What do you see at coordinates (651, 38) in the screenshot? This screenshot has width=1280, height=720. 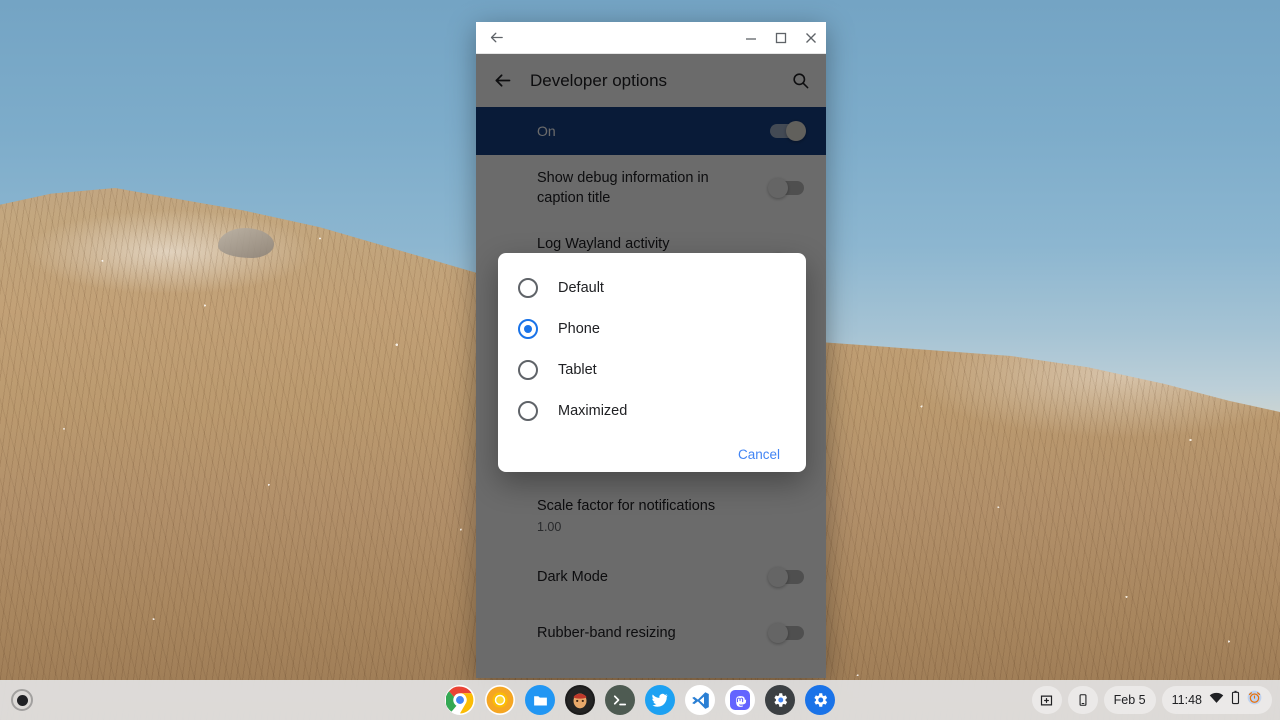 I see `window-titlebar` at bounding box center [651, 38].